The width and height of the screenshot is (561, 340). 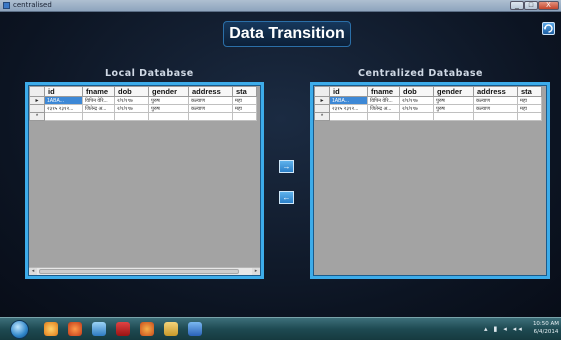 I want to click on clock-date: 6/4/2014, so click(x=546, y=332).